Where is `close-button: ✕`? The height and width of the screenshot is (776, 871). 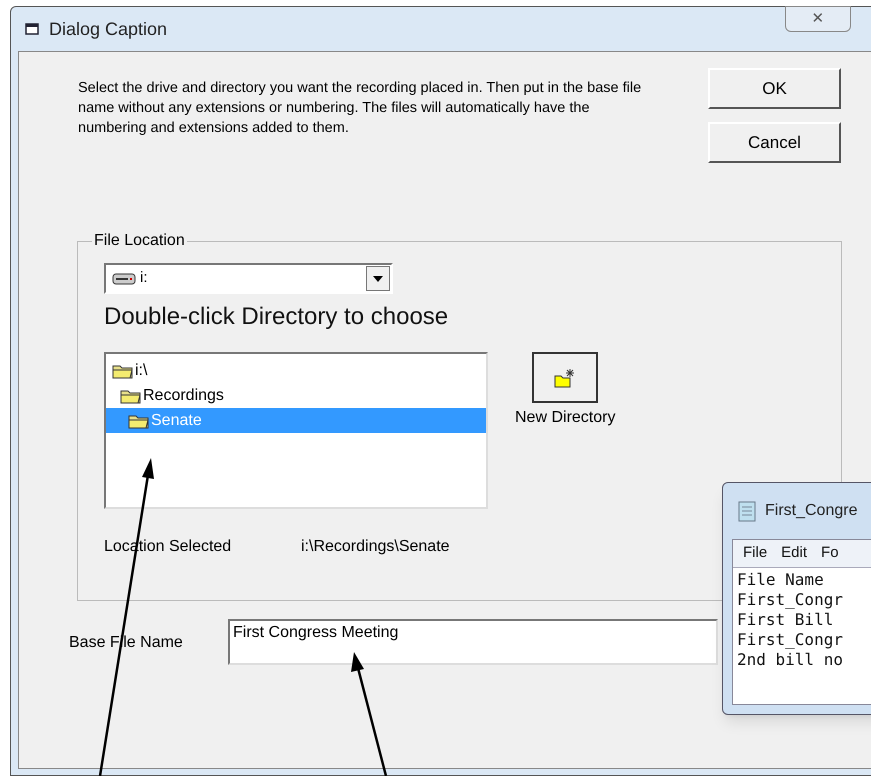
close-button: ✕ is located at coordinates (818, 19).